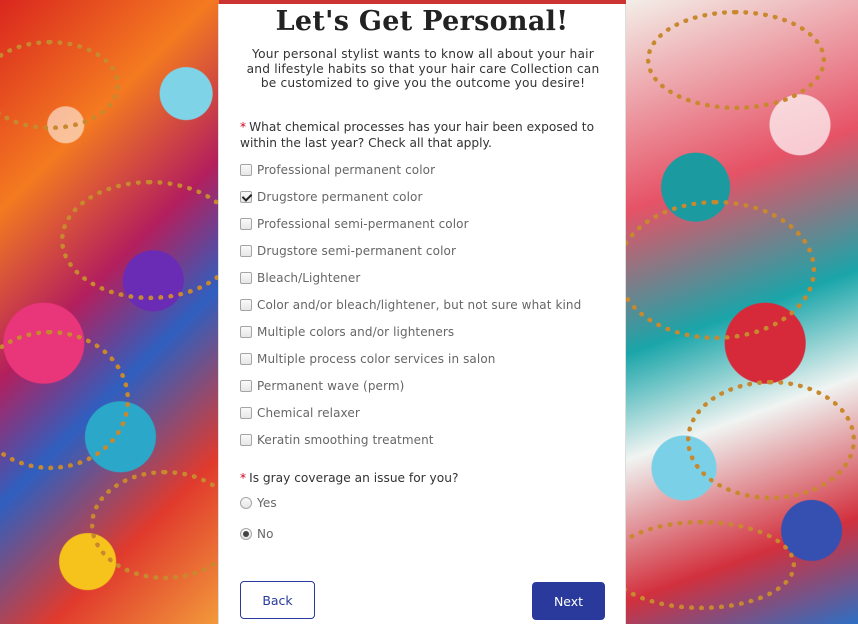 The height and width of the screenshot is (624, 858). Describe the element at coordinates (246, 534) in the screenshot. I see `radio-selected` at that location.